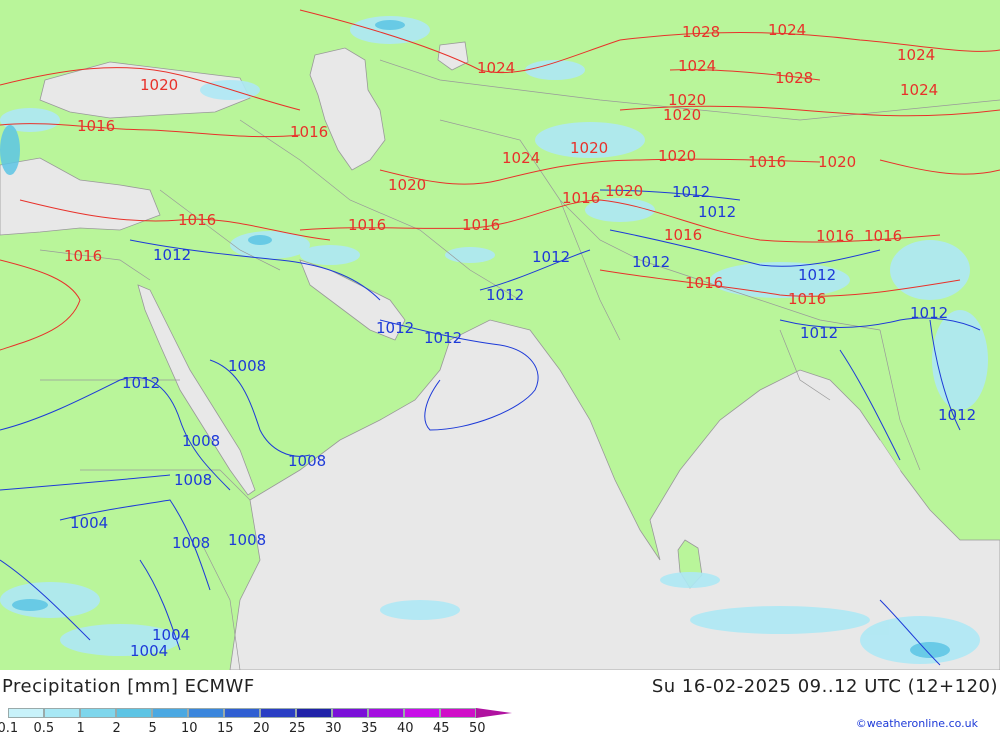 Image resolution: width=1000 pixels, height=736 pixels. What do you see at coordinates (405, 728) in the screenshot?
I see `color-scale-label: 40` at bounding box center [405, 728].